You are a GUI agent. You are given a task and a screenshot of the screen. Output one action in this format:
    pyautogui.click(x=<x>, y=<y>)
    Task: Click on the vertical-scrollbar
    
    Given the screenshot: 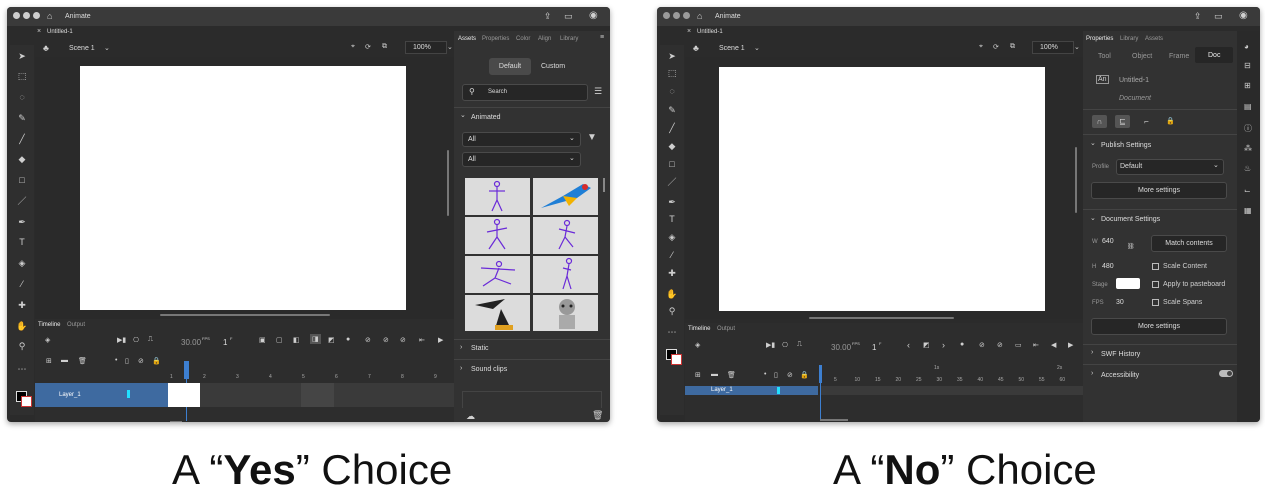 What is the action you would take?
    pyautogui.click(x=1076, y=180)
    